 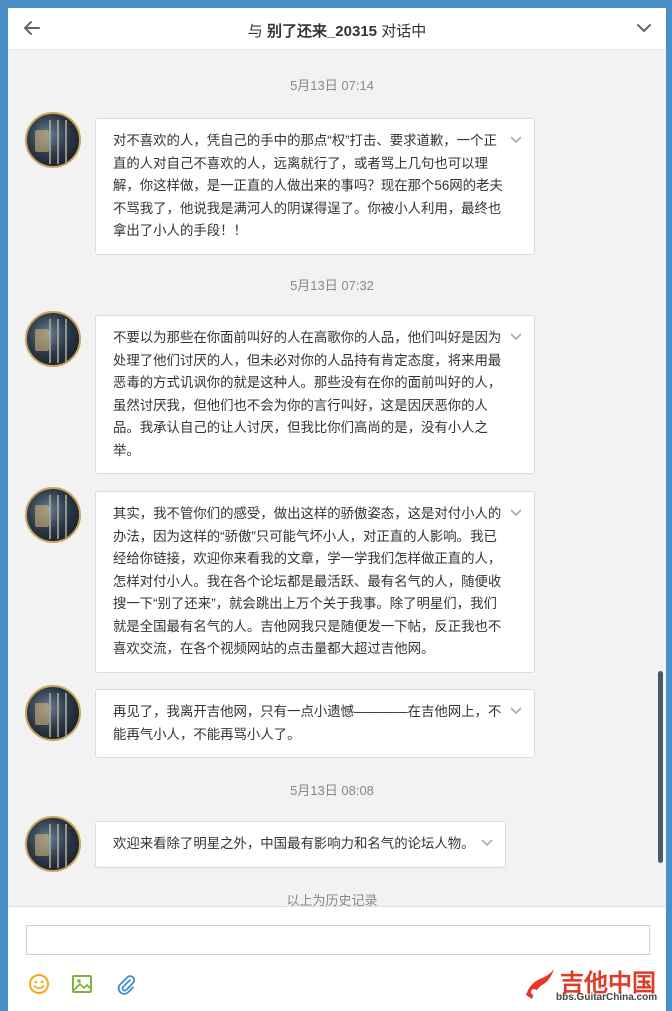 What do you see at coordinates (294, 843) in the screenshot?
I see `message-text: 欢迎来看除了明星之外，中国最有影响力和名气的论坛人物。` at bounding box center [294, 843].